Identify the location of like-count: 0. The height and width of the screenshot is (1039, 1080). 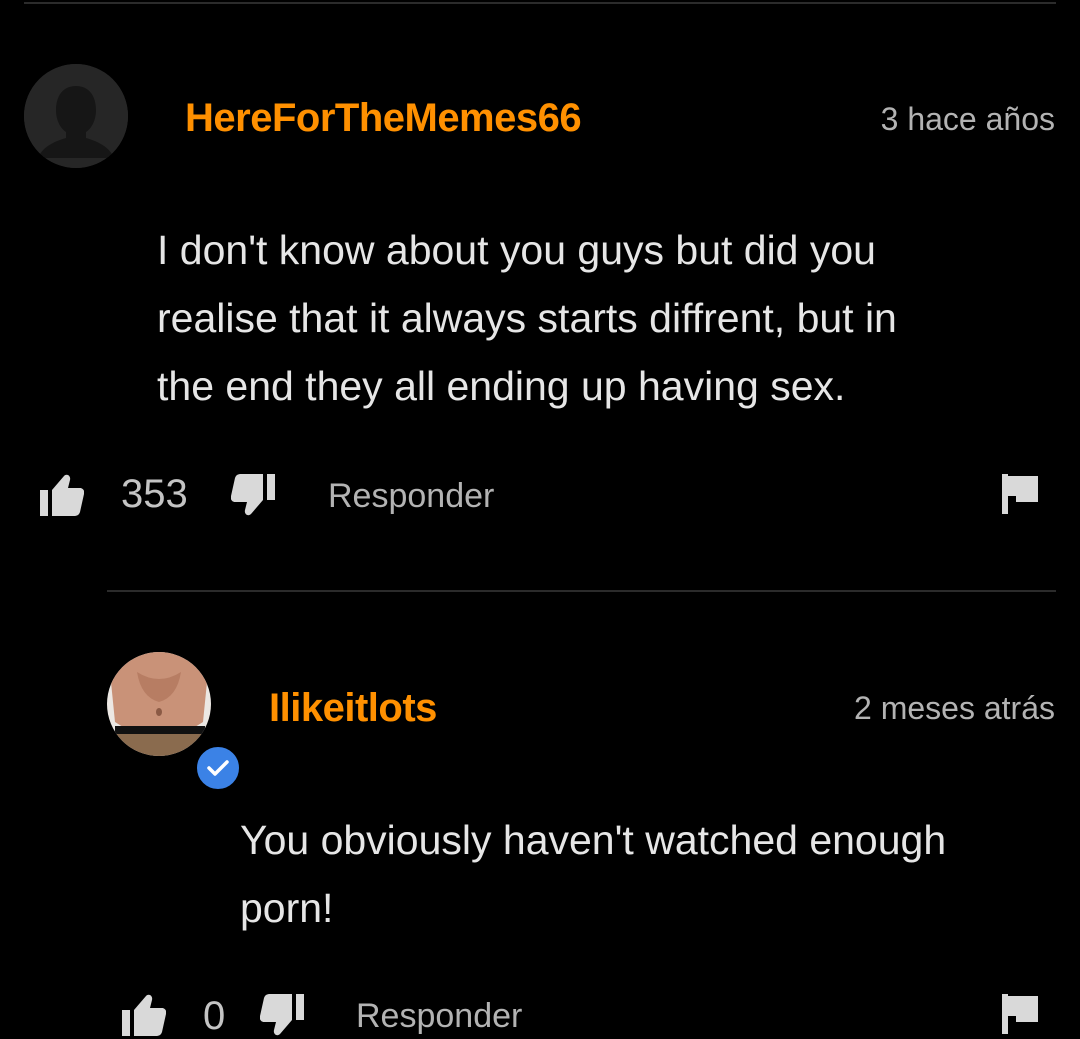
(214, 1016).